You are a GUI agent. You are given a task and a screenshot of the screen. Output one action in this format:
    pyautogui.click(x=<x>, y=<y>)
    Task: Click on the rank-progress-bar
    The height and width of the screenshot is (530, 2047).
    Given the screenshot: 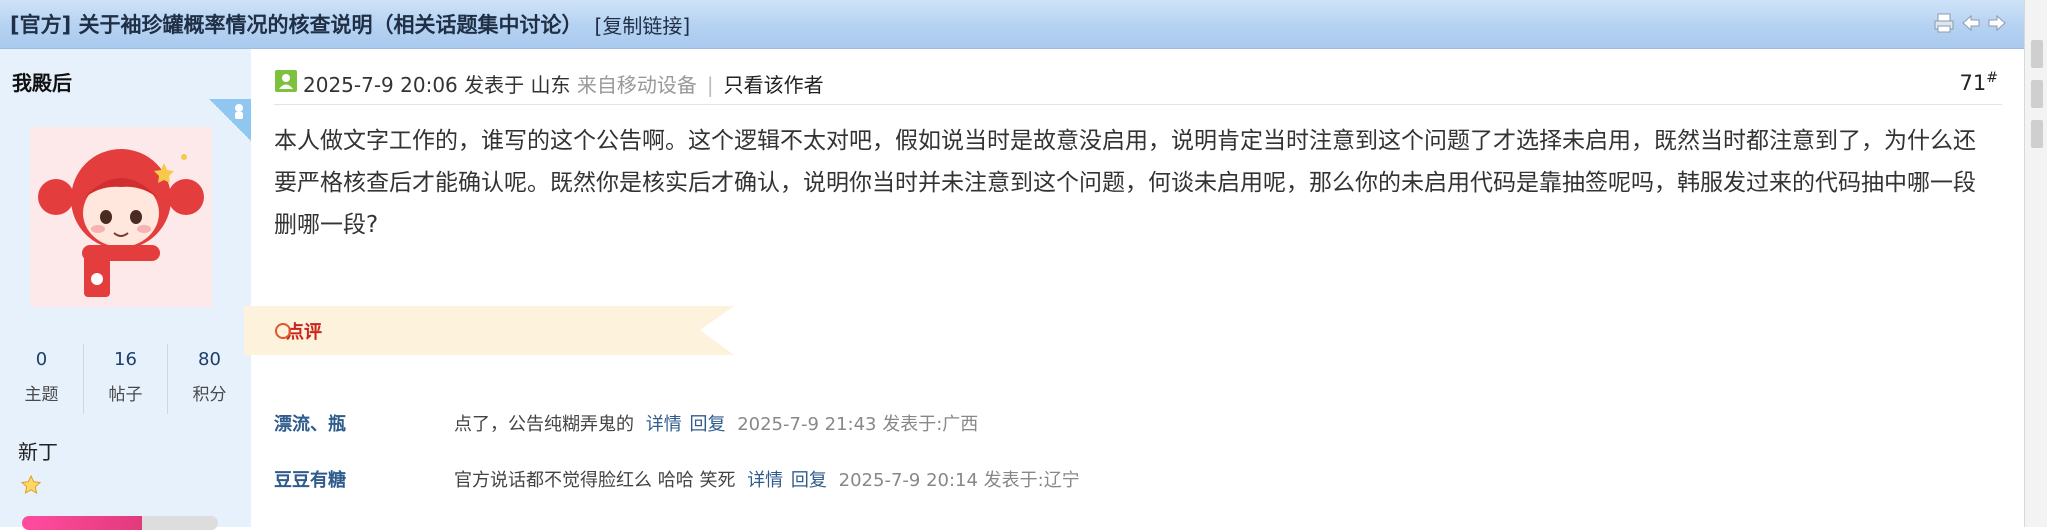 What is the action you would take?
    pyautogui.click(x=120, y=523)
    